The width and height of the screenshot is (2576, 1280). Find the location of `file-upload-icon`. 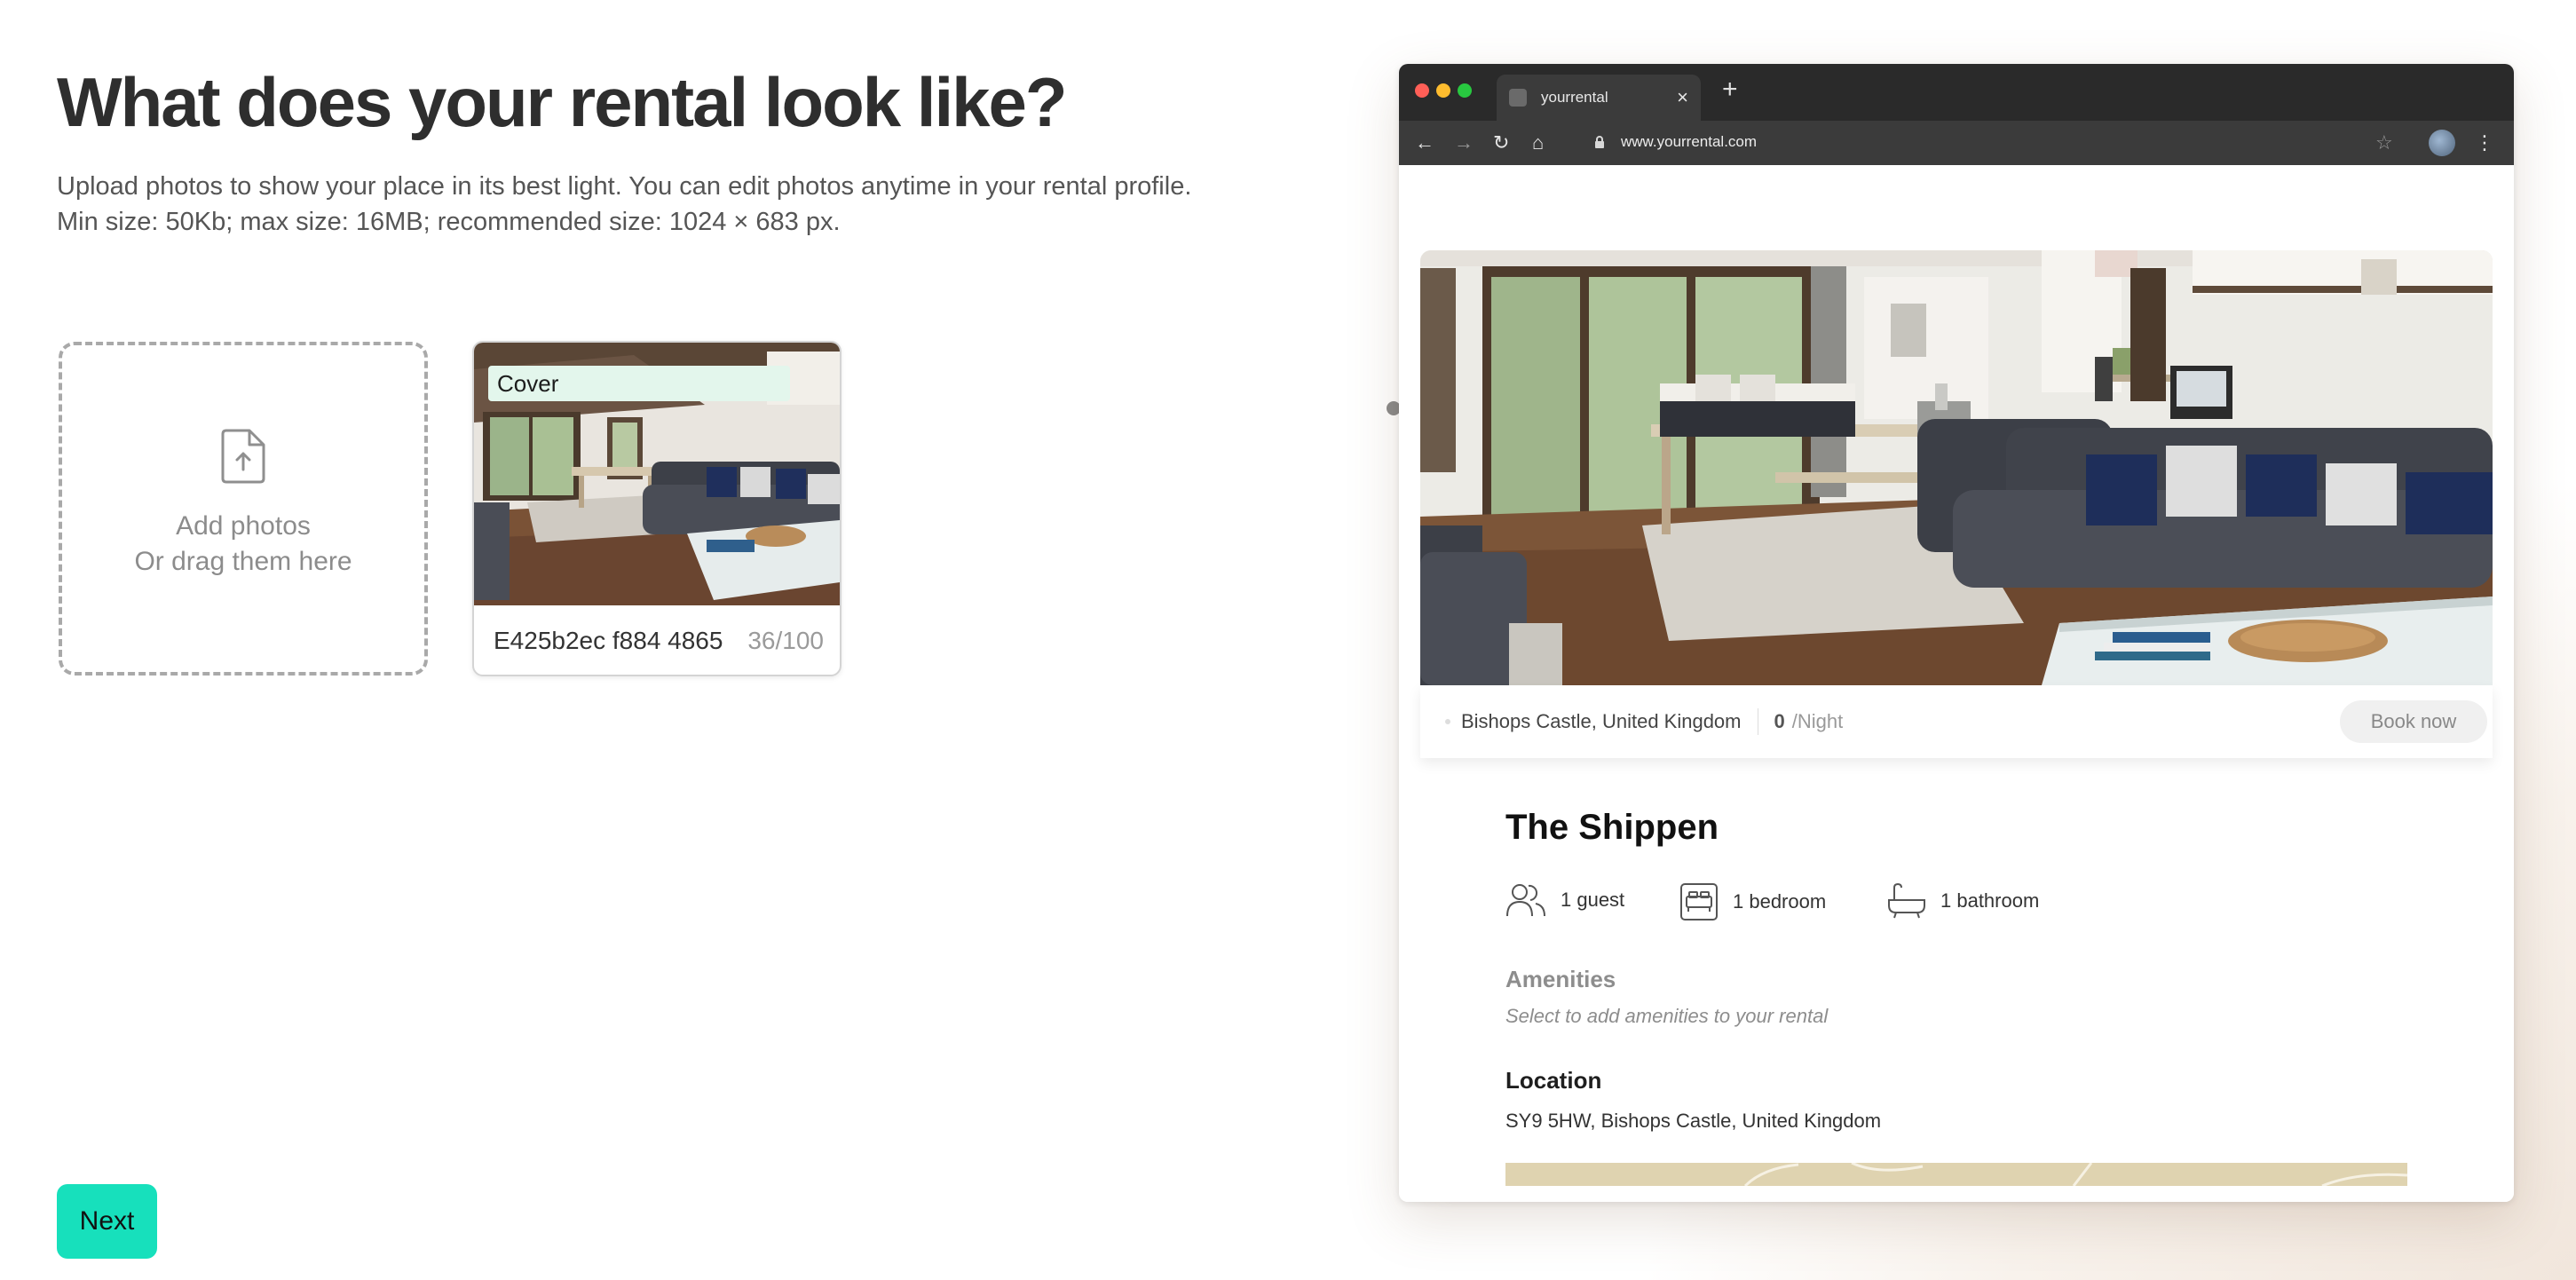

file-upload-icon is located at coordinates (243, 456).